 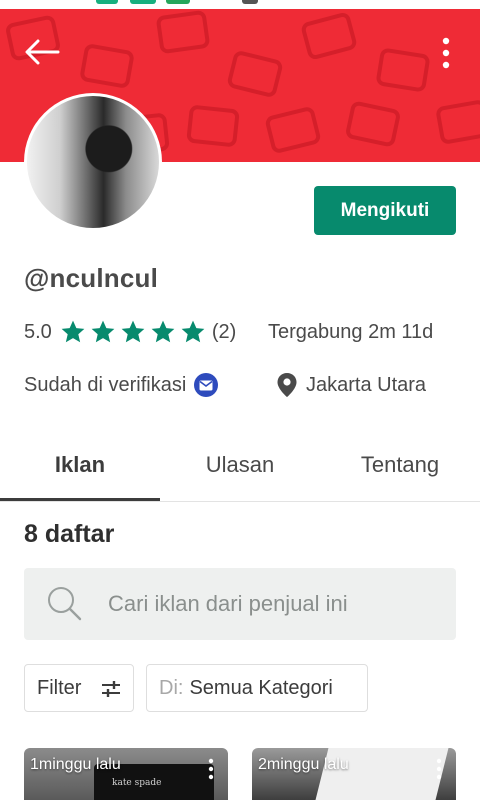 What do you see at coordinates (80, 465) in the screenshot?
I see `tab-iklan: Iklan` at bounding box center [80, 465].